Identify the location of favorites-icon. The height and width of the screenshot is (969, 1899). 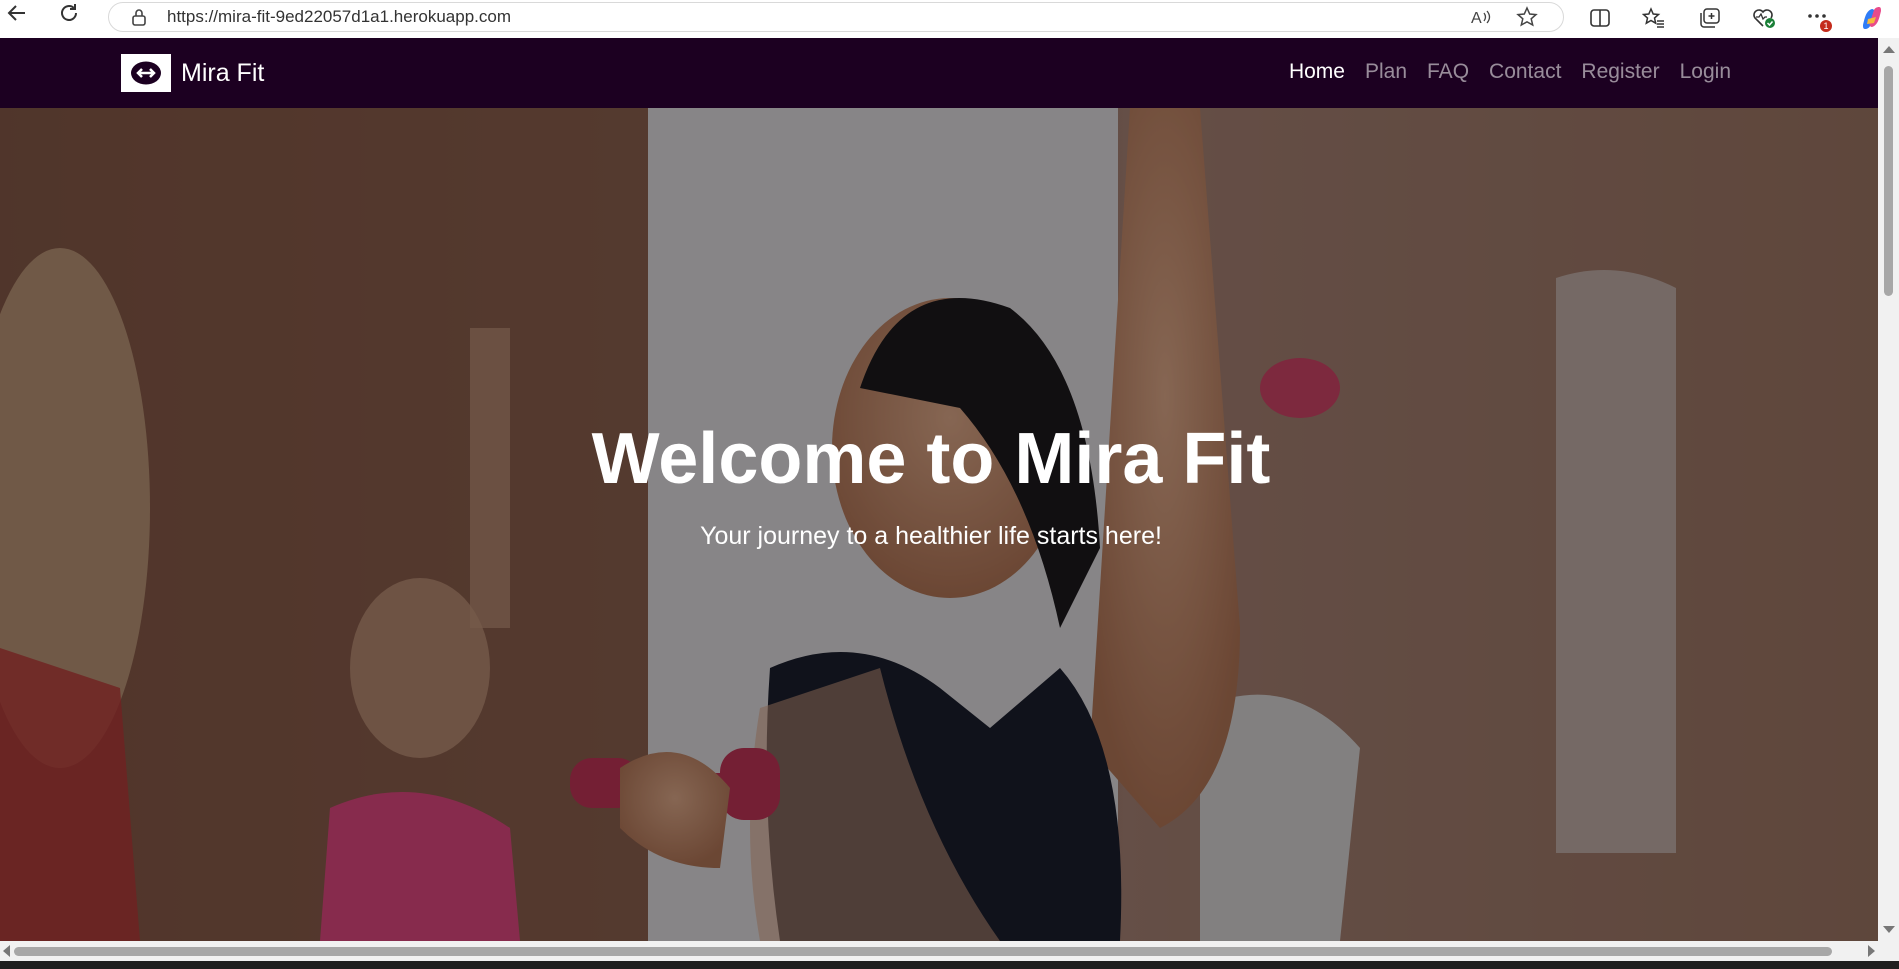
(1654, 18).